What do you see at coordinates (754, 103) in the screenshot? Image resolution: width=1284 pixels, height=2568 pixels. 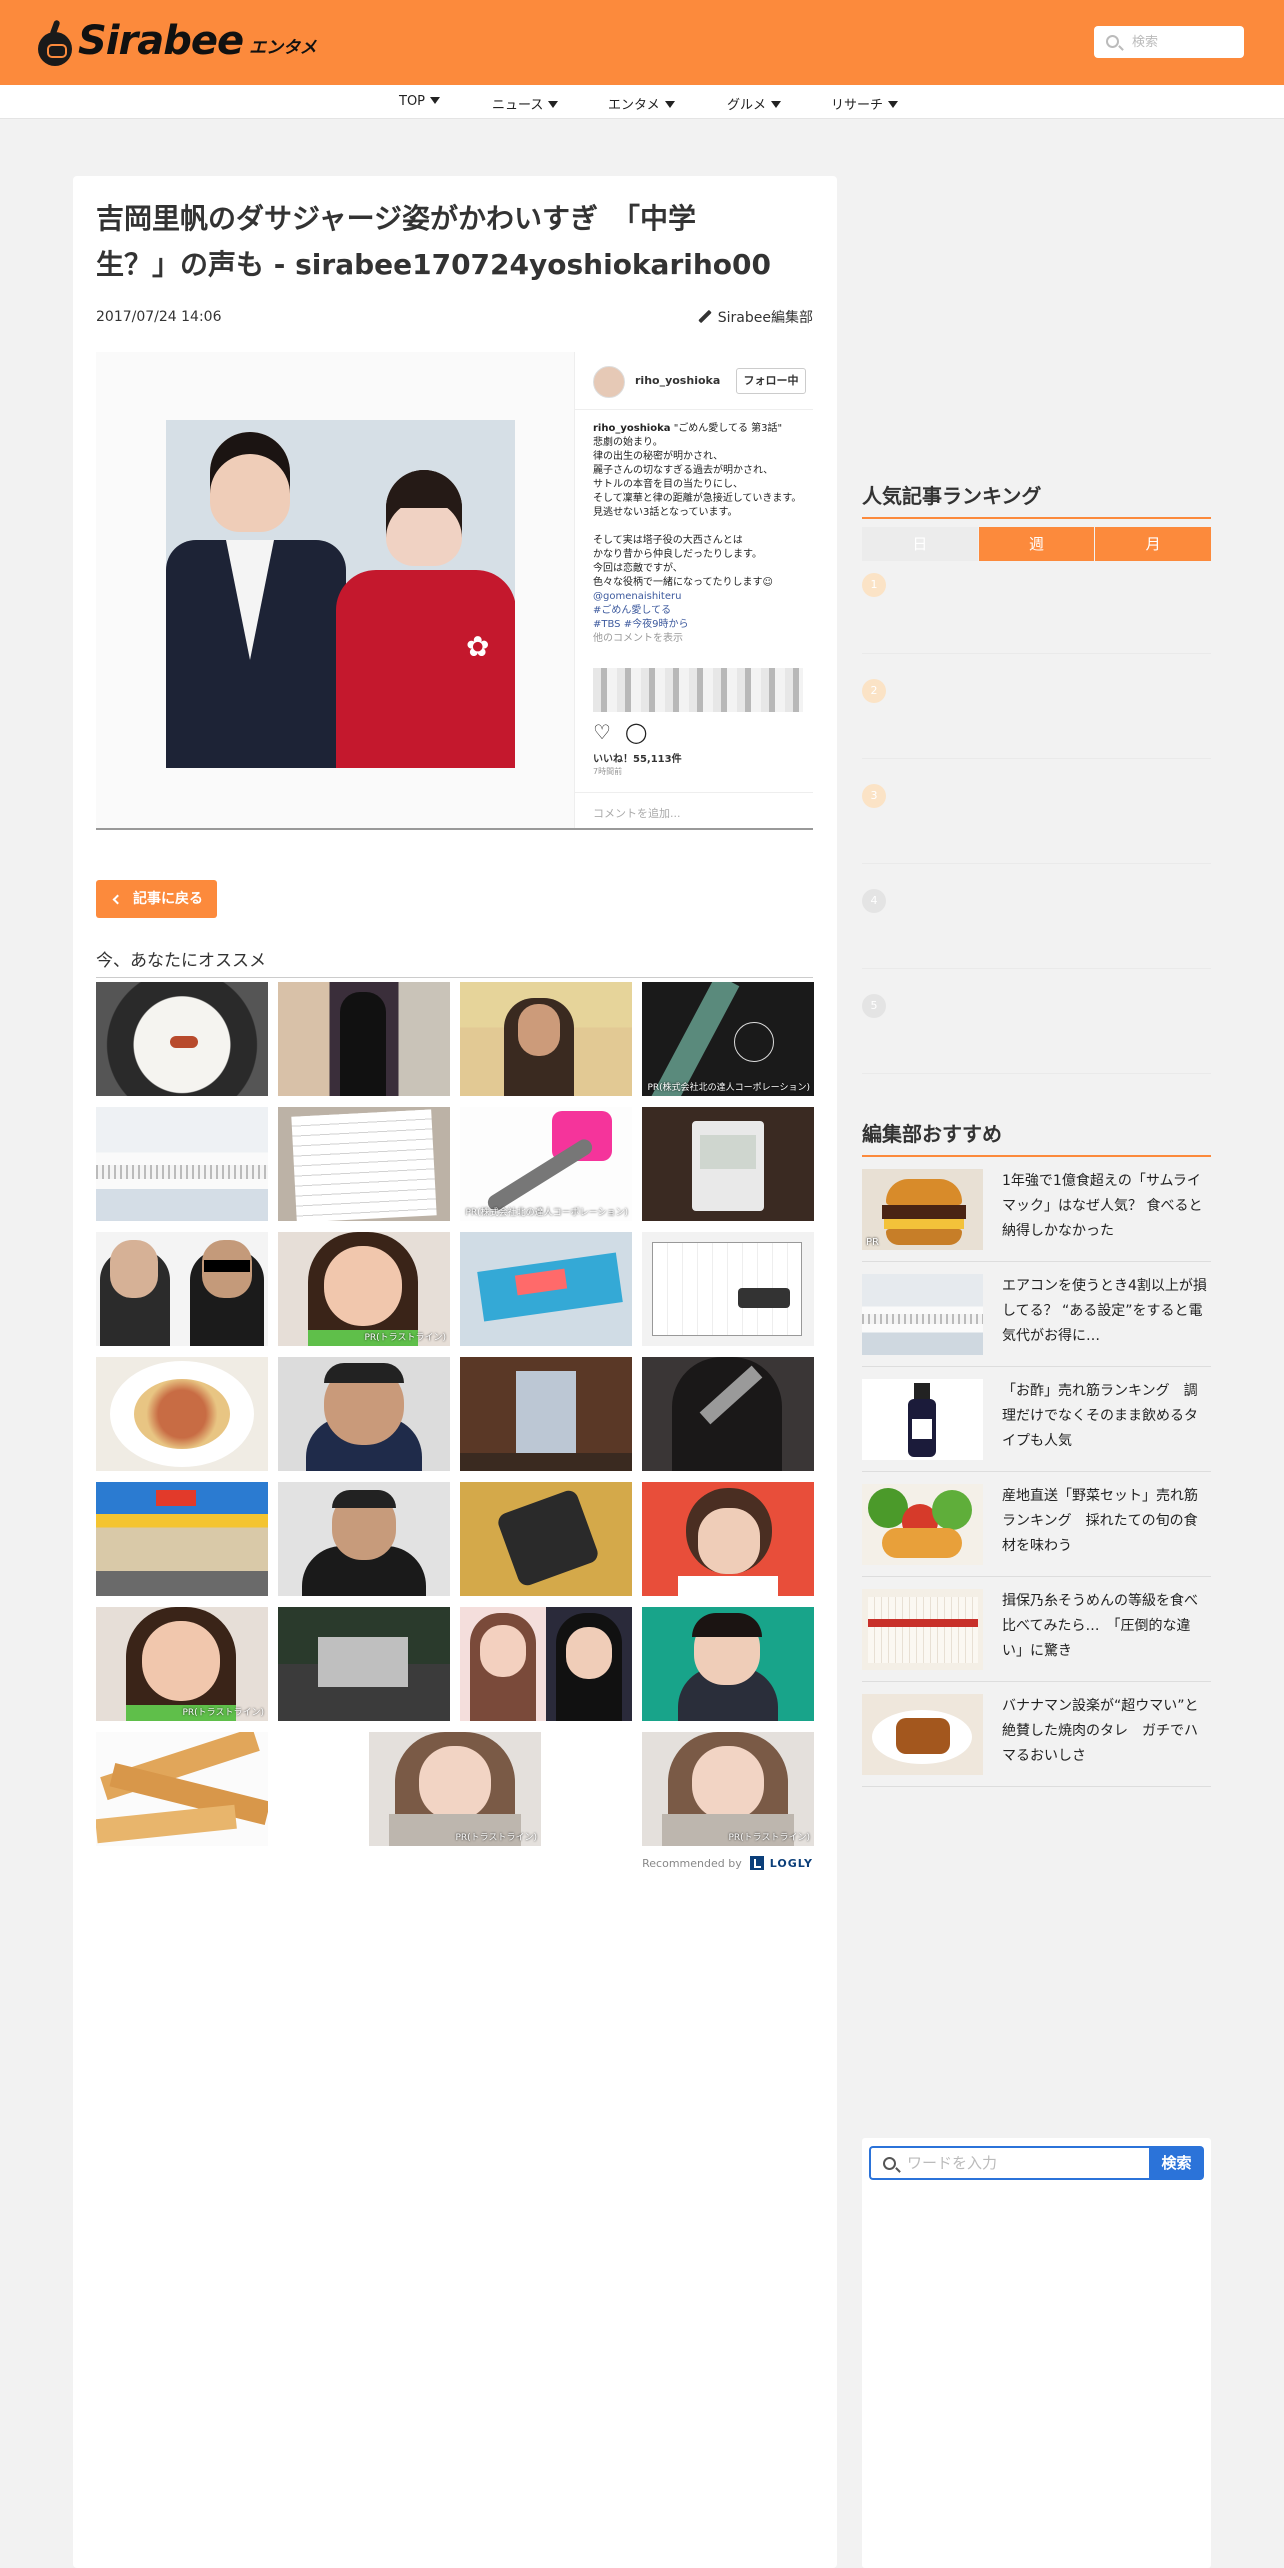 I see `nav-item-gourmet: グルメ` at bounding box center [754, 103].